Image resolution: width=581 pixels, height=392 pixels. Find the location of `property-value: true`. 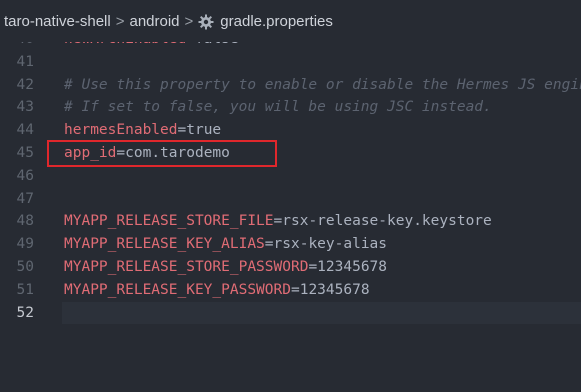

property-value: true is located at coordinates (204, 130).